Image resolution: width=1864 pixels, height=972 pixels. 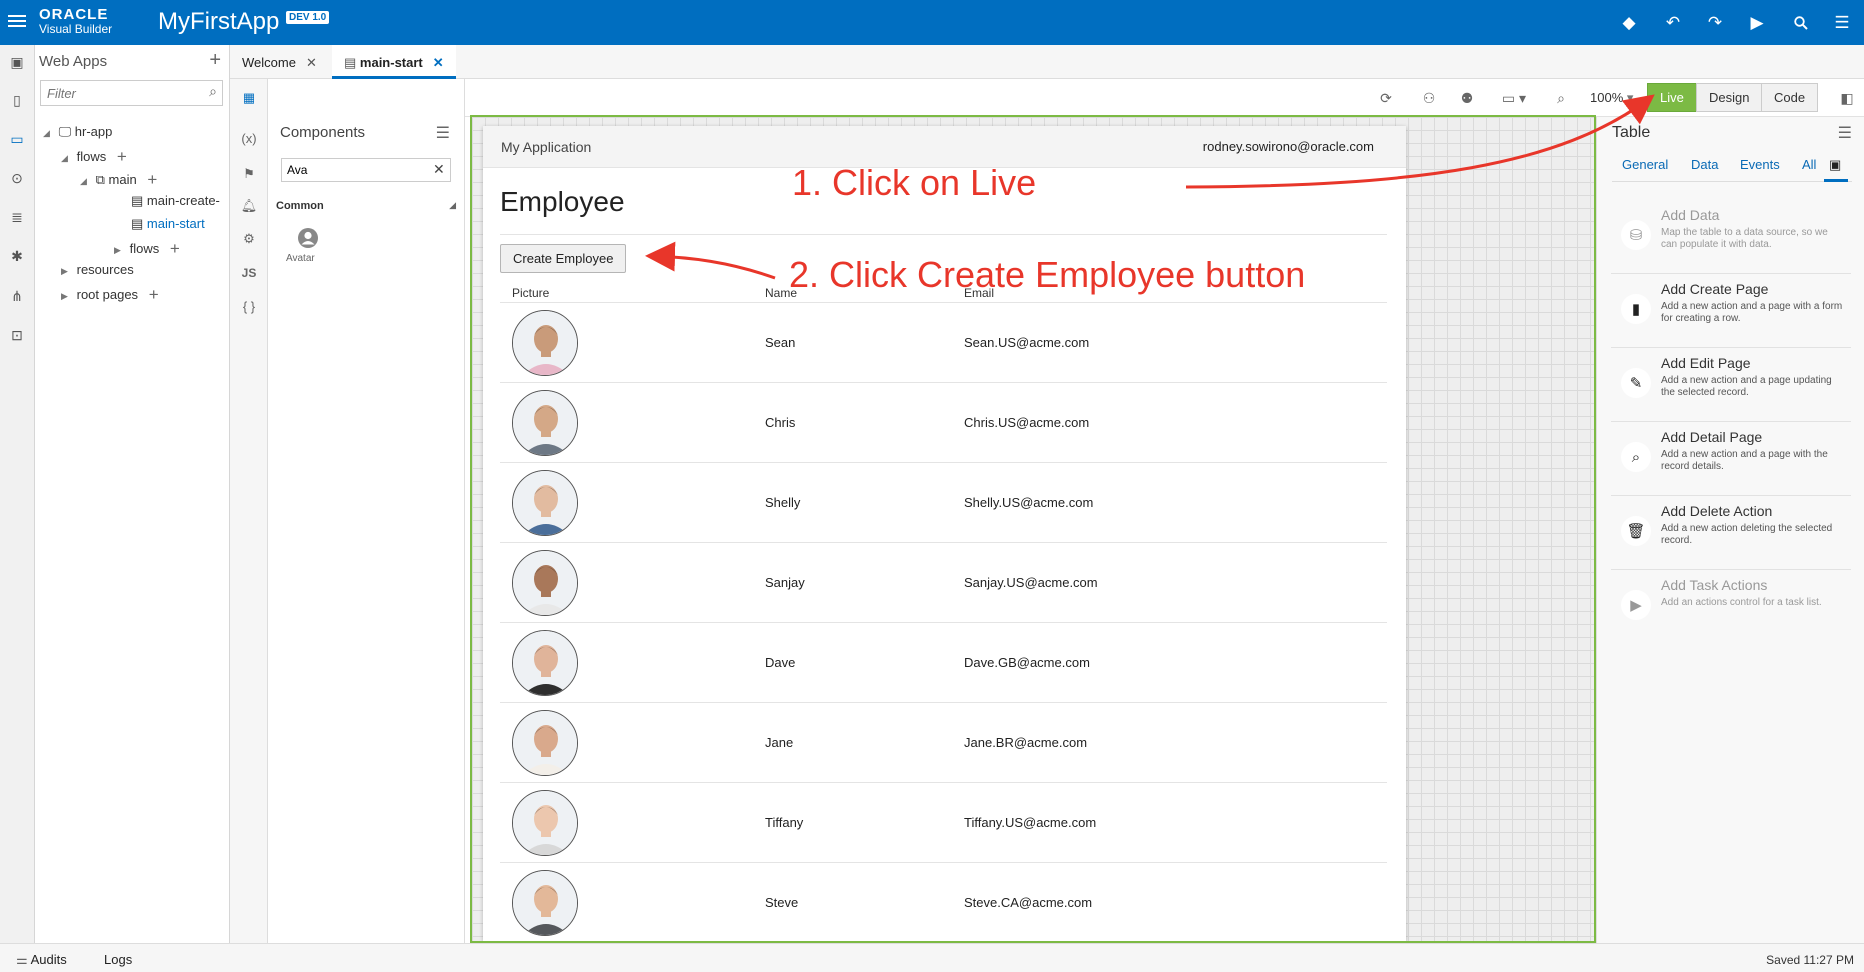 What do you see at coordinates (131, 93) in the screenshot?
I see `filter-input` at bounding box center [131, 93].